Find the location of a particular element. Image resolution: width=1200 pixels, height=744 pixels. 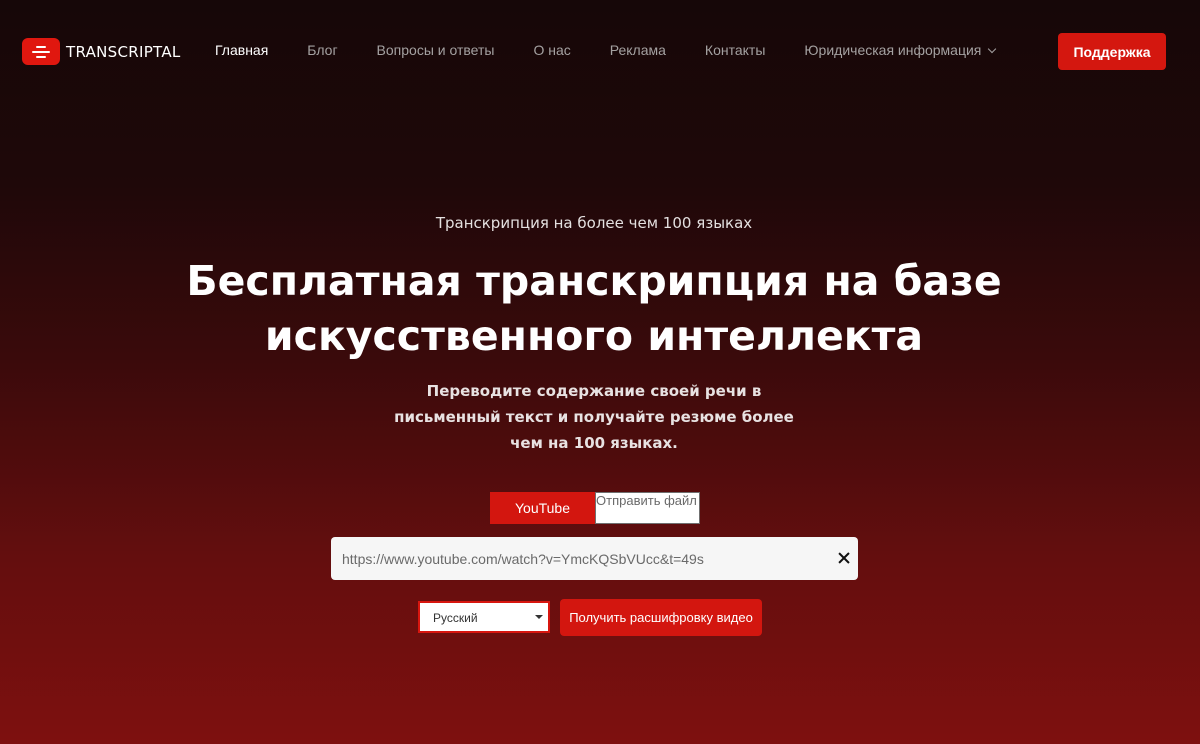

logo: TRANSCRIPTAL is located at coordinates (101, 51).